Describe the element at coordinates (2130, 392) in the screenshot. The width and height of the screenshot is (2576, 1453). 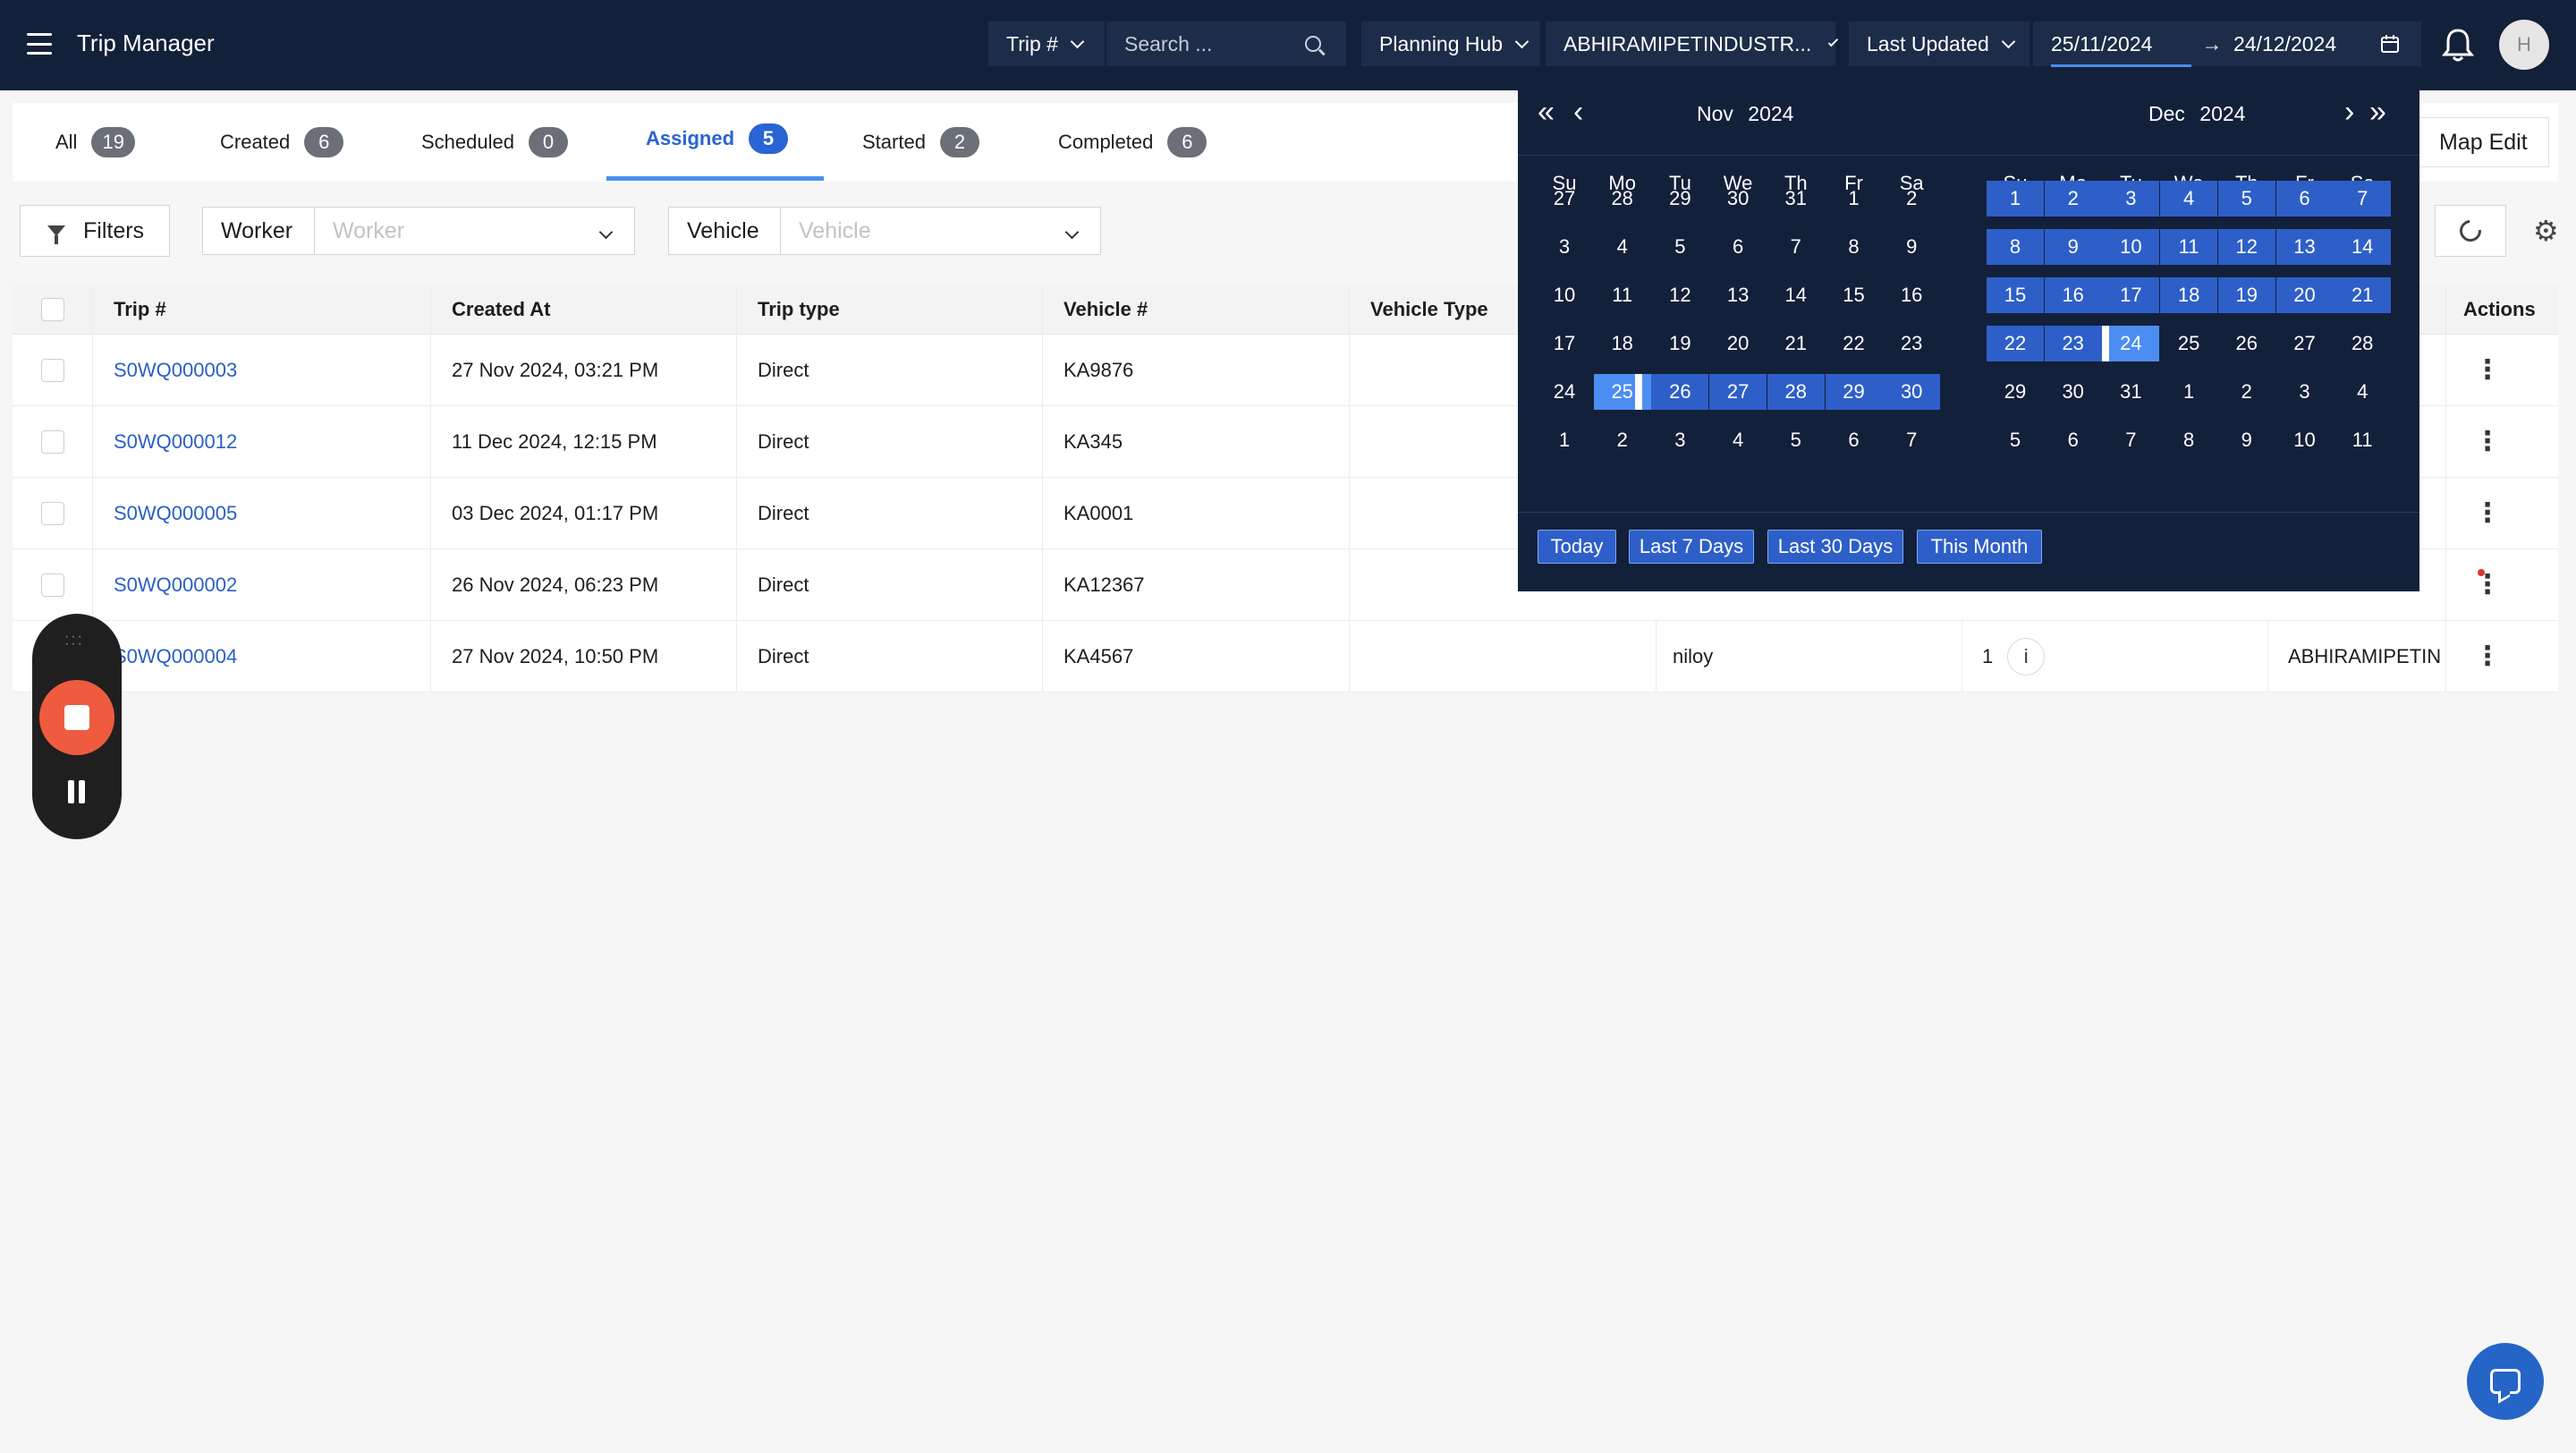
I see `calendar-day: 31` at that location.